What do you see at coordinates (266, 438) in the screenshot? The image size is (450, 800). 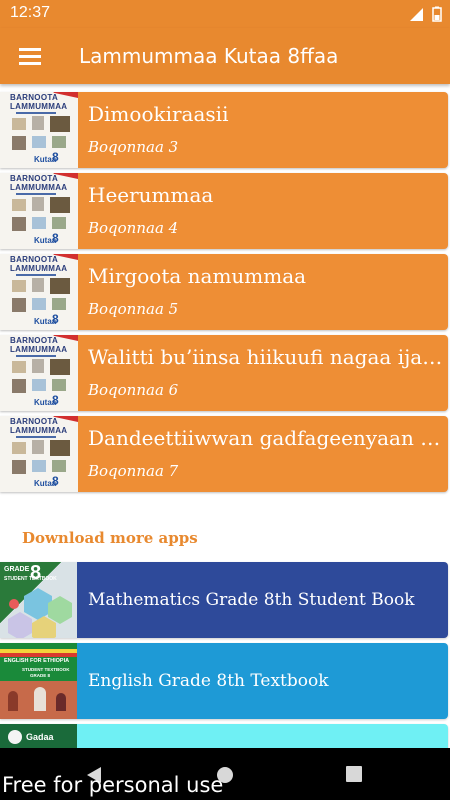 I see `chapter-title: Dandeettiiwwan gadfageenyaan yaaduu` at bounding box center [266, 438].